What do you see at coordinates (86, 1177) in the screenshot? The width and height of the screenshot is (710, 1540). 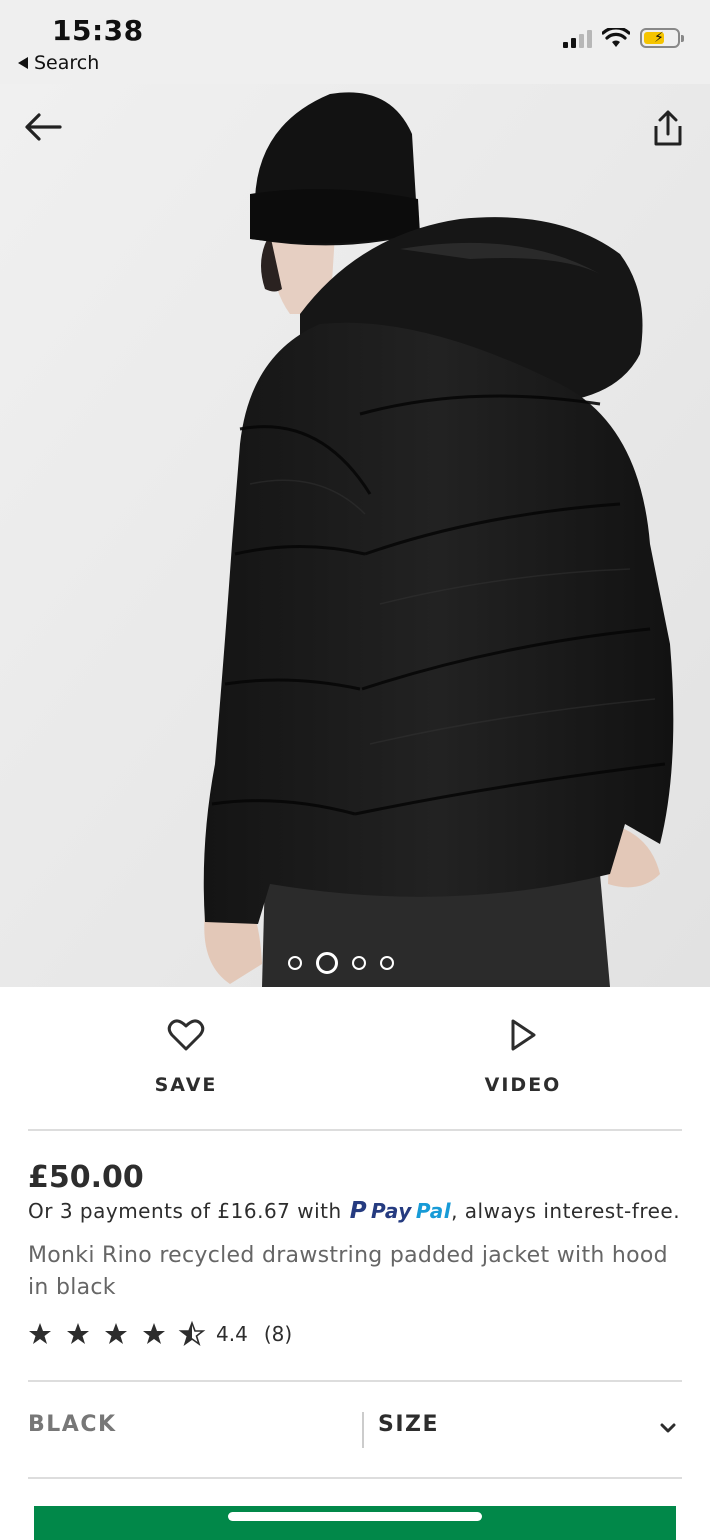 I see `product-price: £50.00` at bounding box center [86, 1177].